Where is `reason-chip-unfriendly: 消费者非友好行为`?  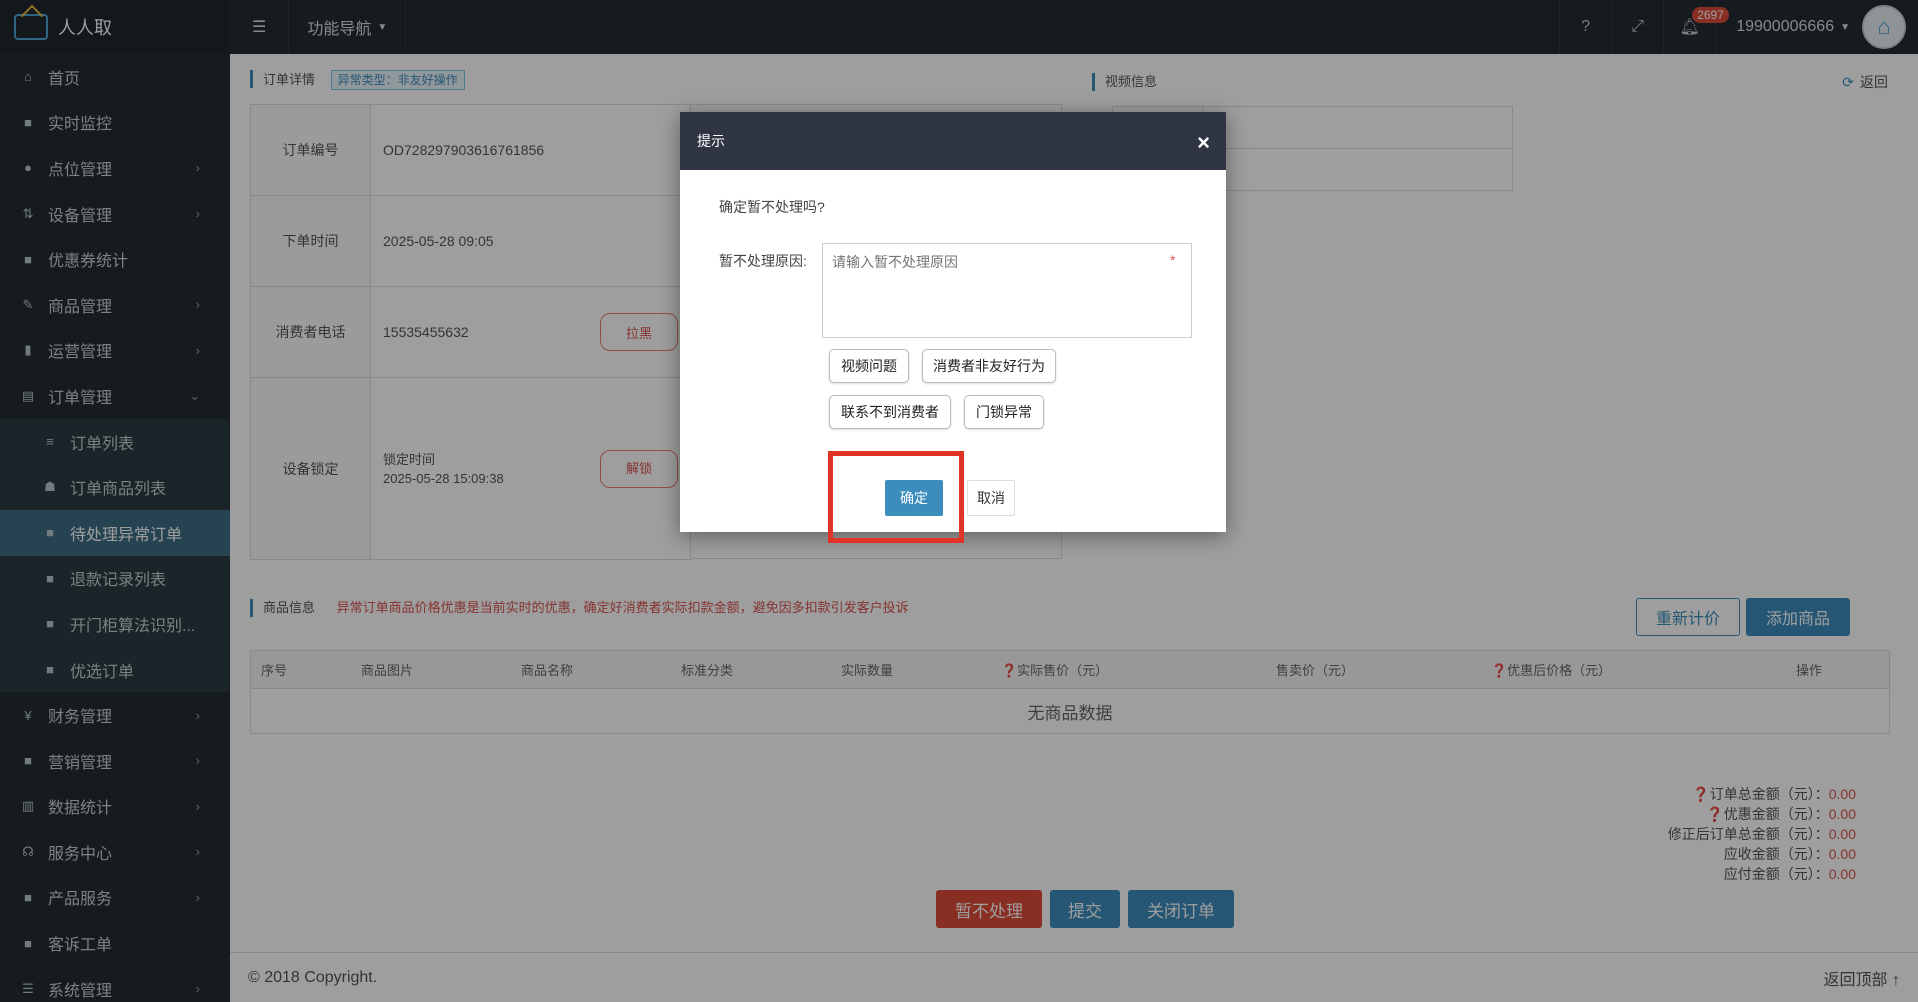 reason-chip-unfriendly: 消费者非友好行为 is located at coordinates (989, 366).